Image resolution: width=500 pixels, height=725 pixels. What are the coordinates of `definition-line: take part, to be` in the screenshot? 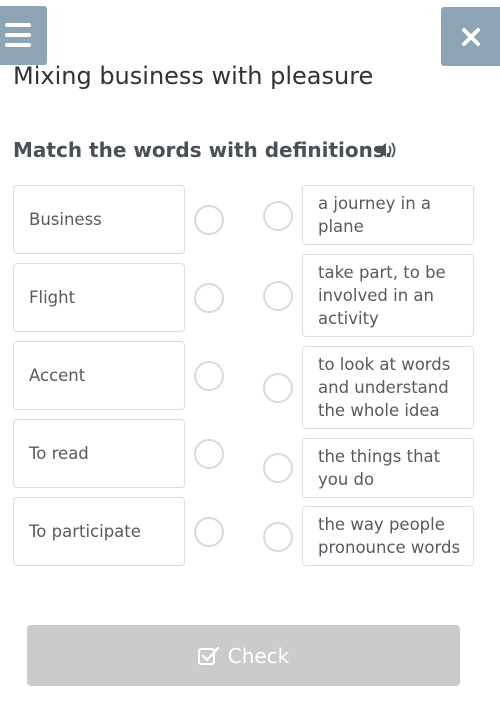 It's located at (382, 272).